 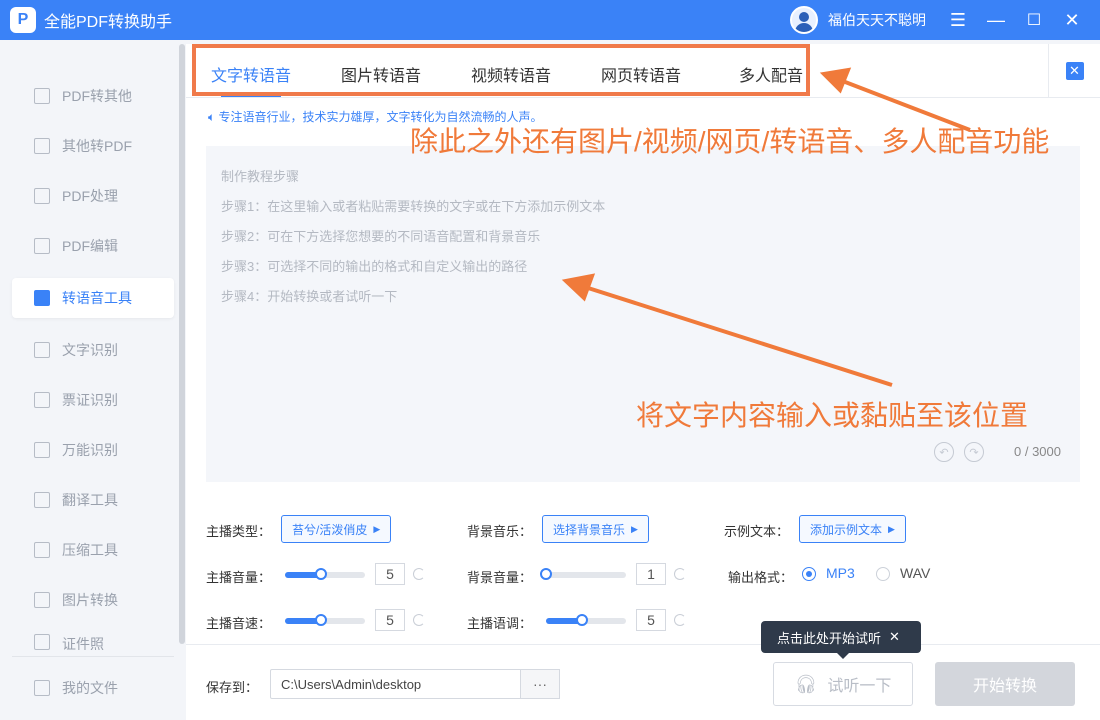 What do you see at coordinates (958, 20) in the screenshot?
I see `menu-icon: ☰` at bounding box center [958, 20].